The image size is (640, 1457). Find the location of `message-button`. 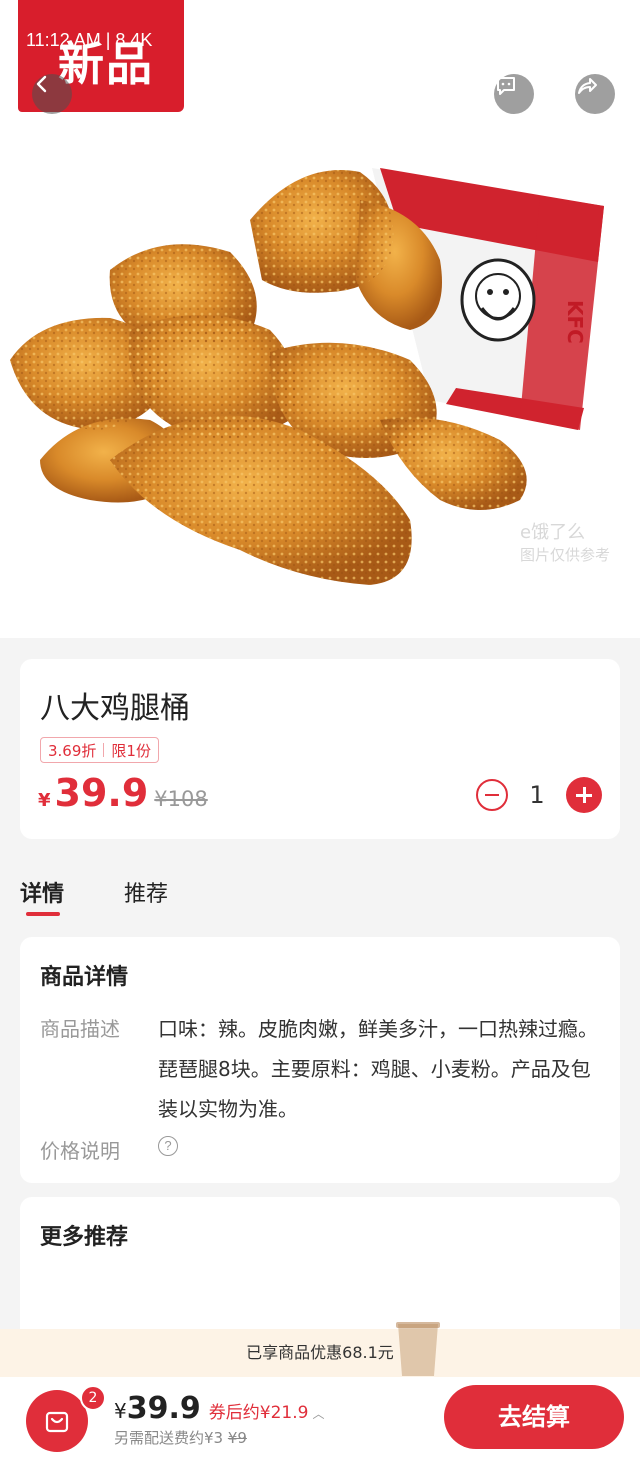

message-button is located at coordinates (514, 94).